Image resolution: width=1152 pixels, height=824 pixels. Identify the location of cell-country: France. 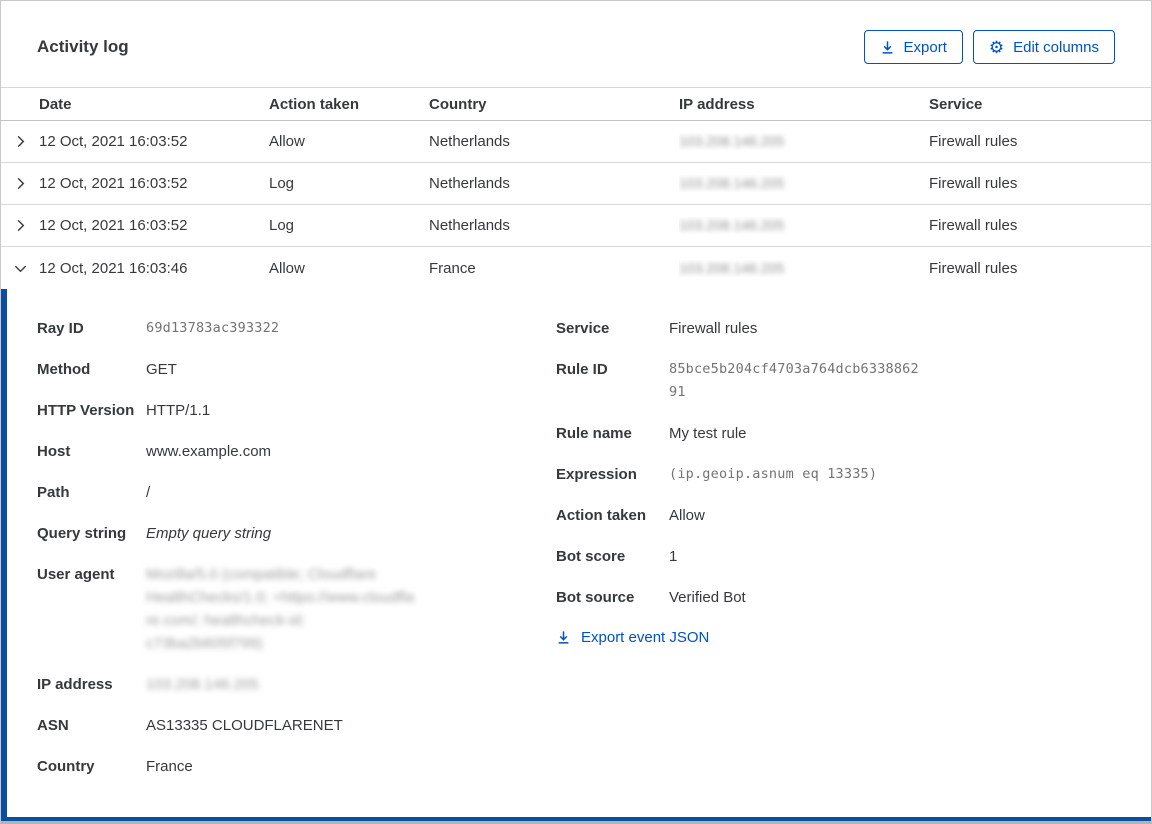
(452, 268).